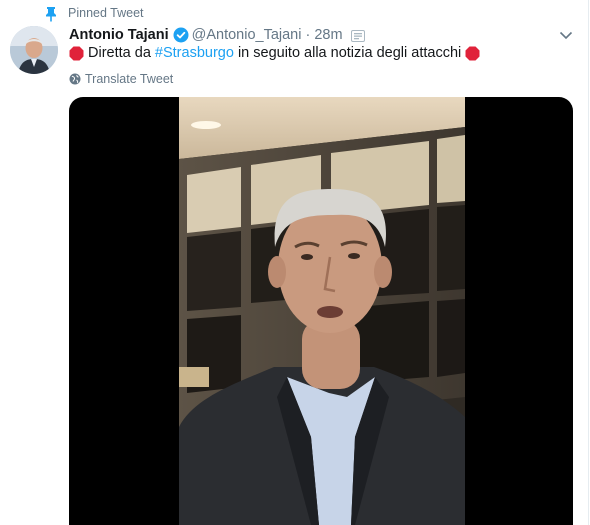 Image resolution: width=590 pixels, height=525 pixels. Describe the element at coordinates (129, 79) in the screenshot. I see `translate-label: Translate Tweet` at that location.